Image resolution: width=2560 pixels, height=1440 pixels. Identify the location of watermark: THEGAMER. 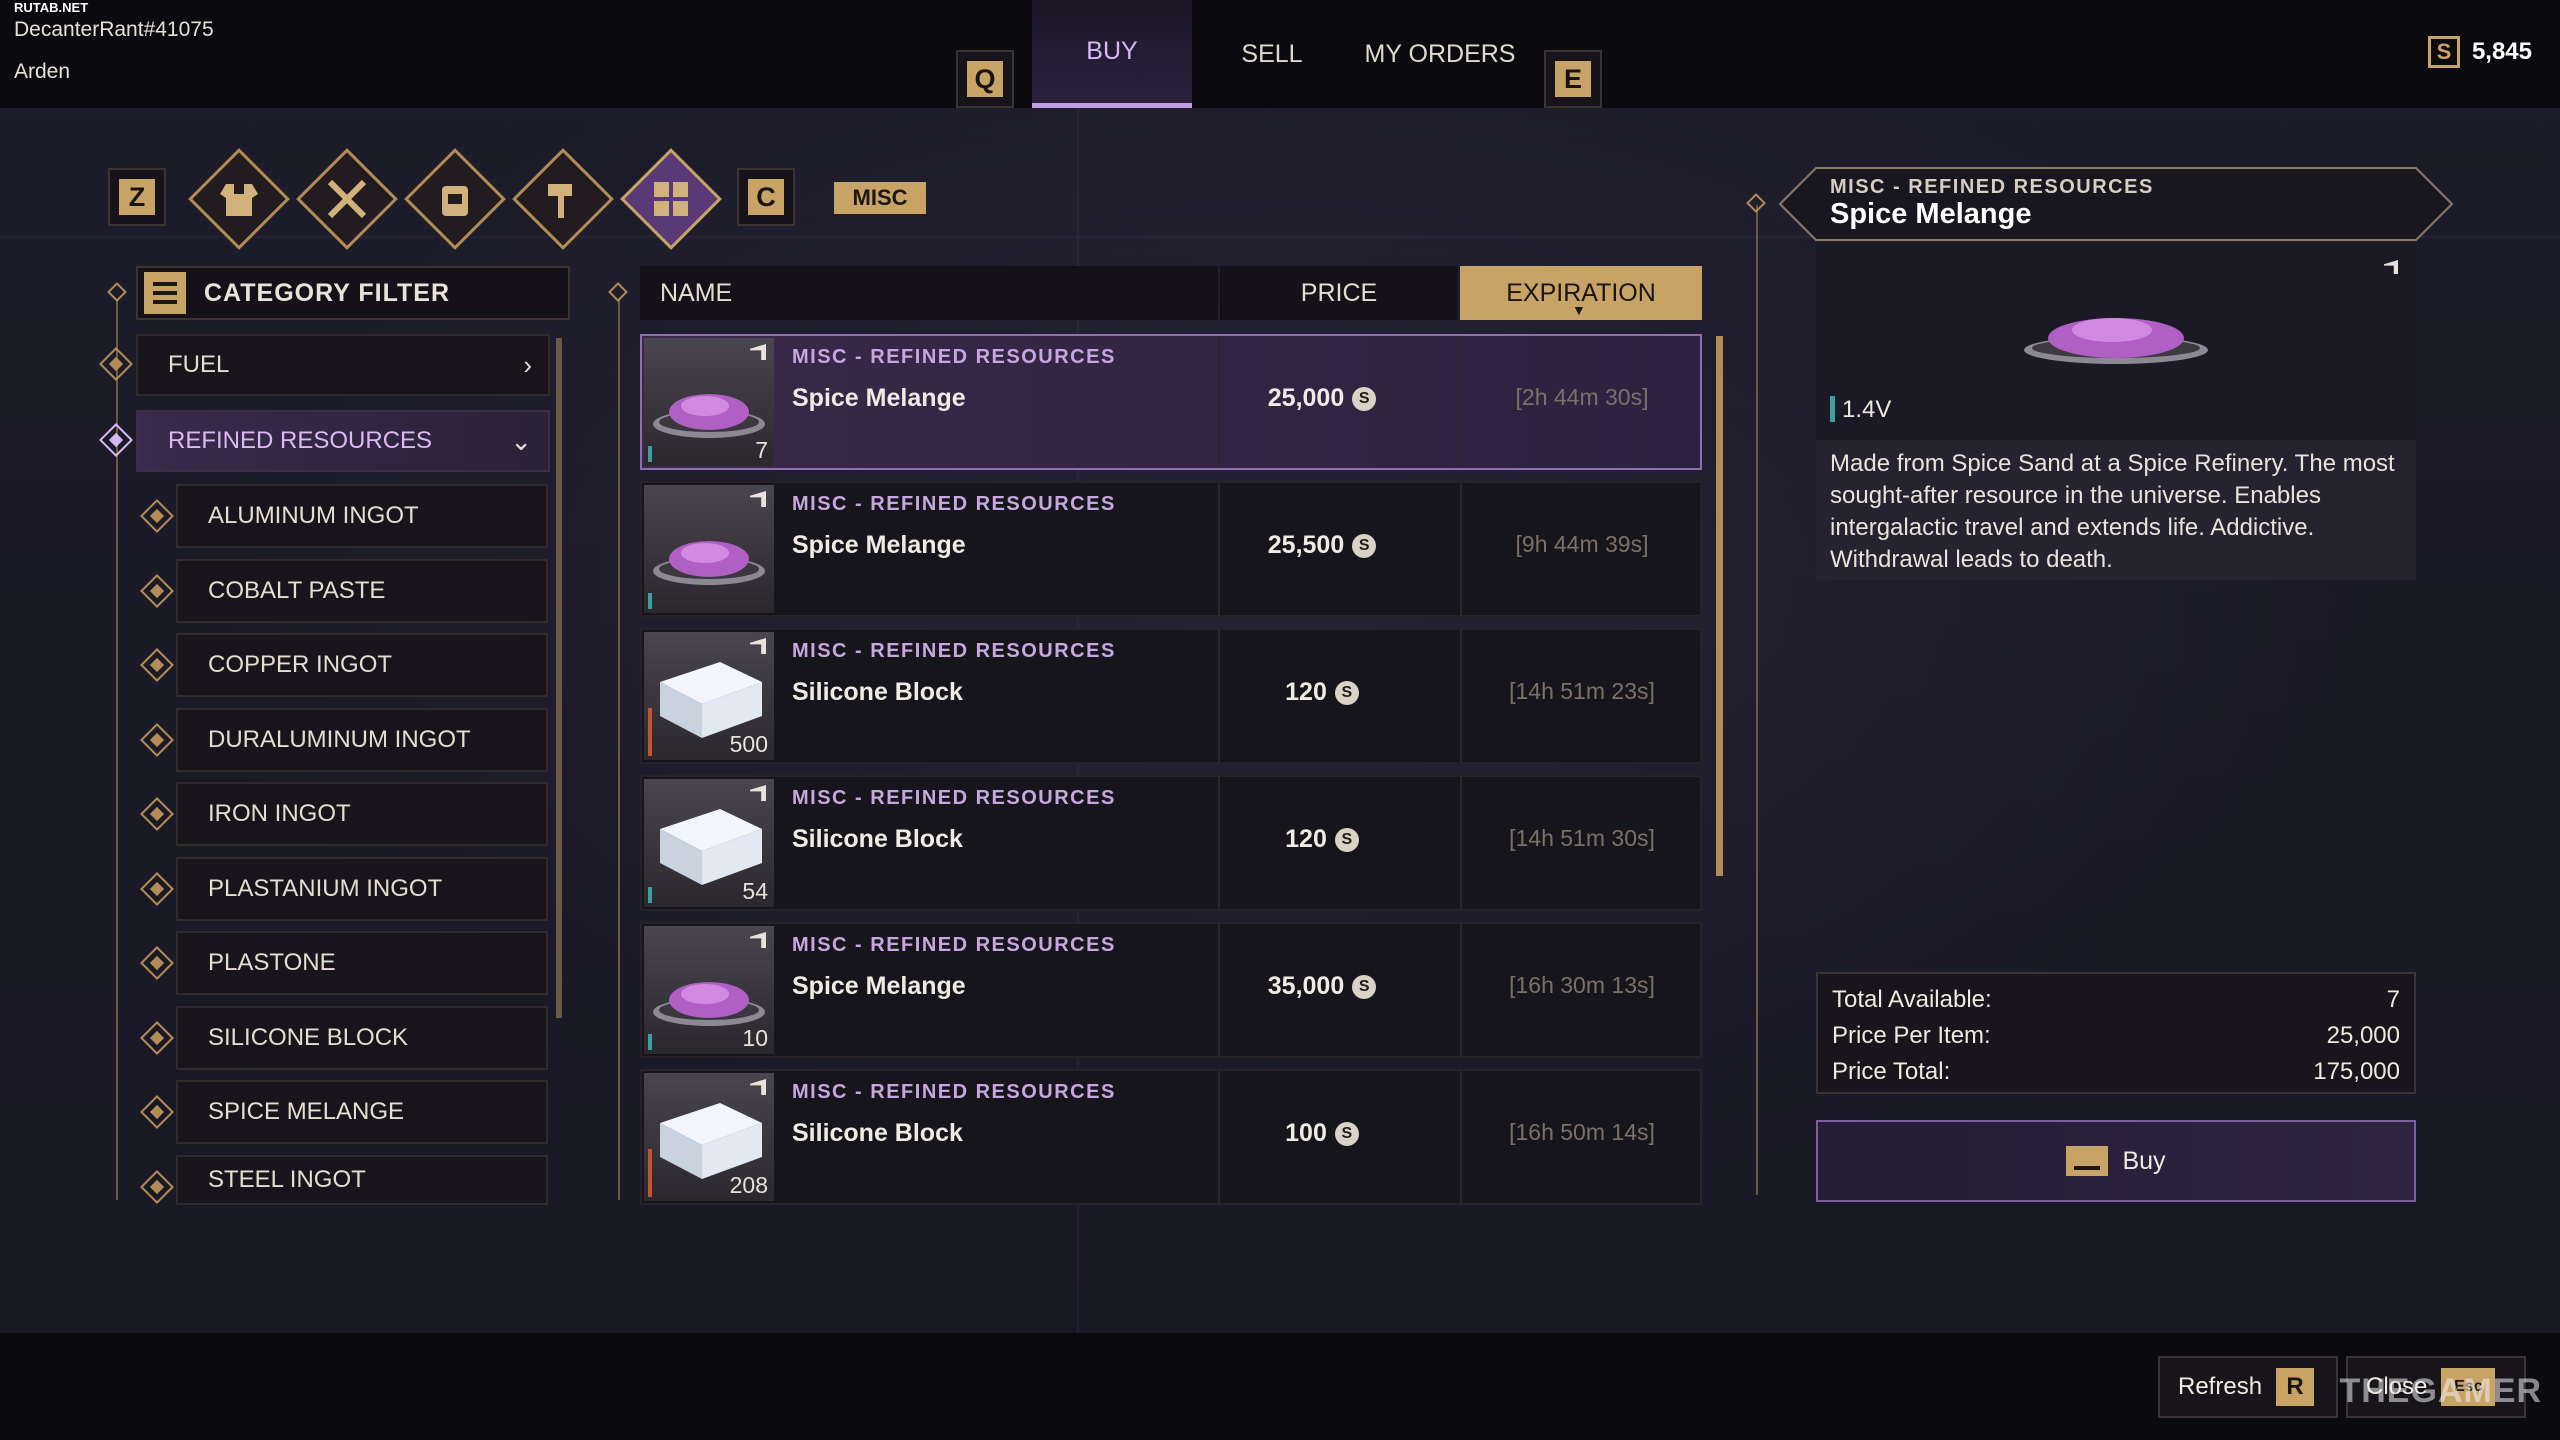
(2440, 1391).